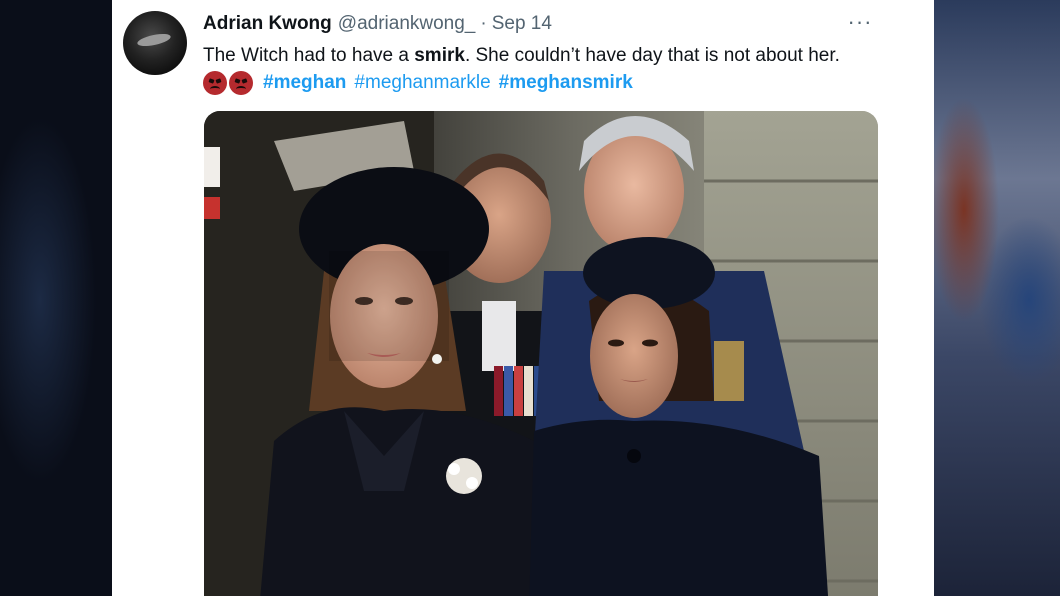 The image size is (1060, 596). I want to click on hashtag-meghan: #meghan, so click(304, 82).